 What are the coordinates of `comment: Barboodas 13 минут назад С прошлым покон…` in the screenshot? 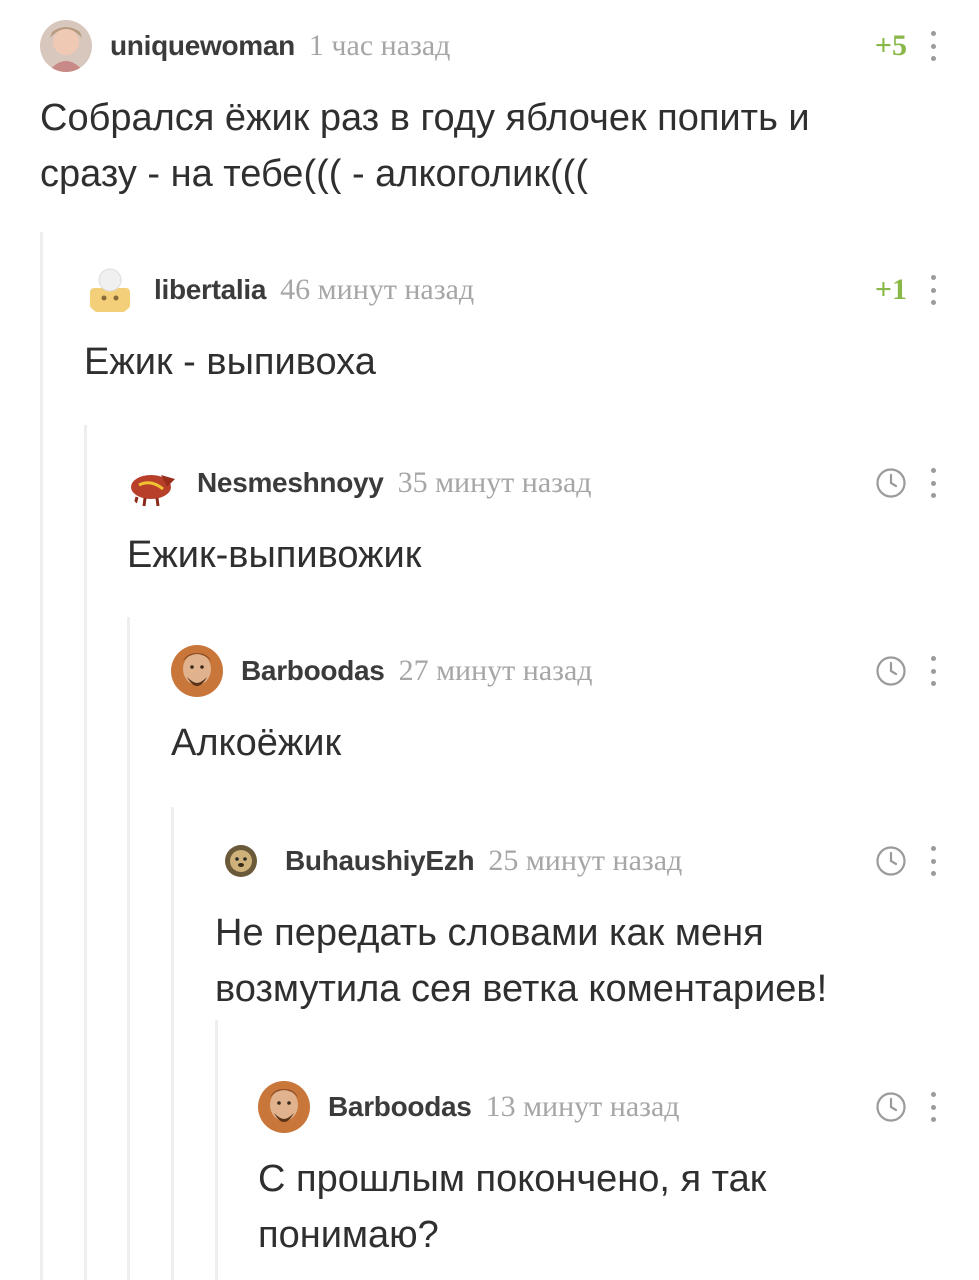 It's located at (598, 1171).